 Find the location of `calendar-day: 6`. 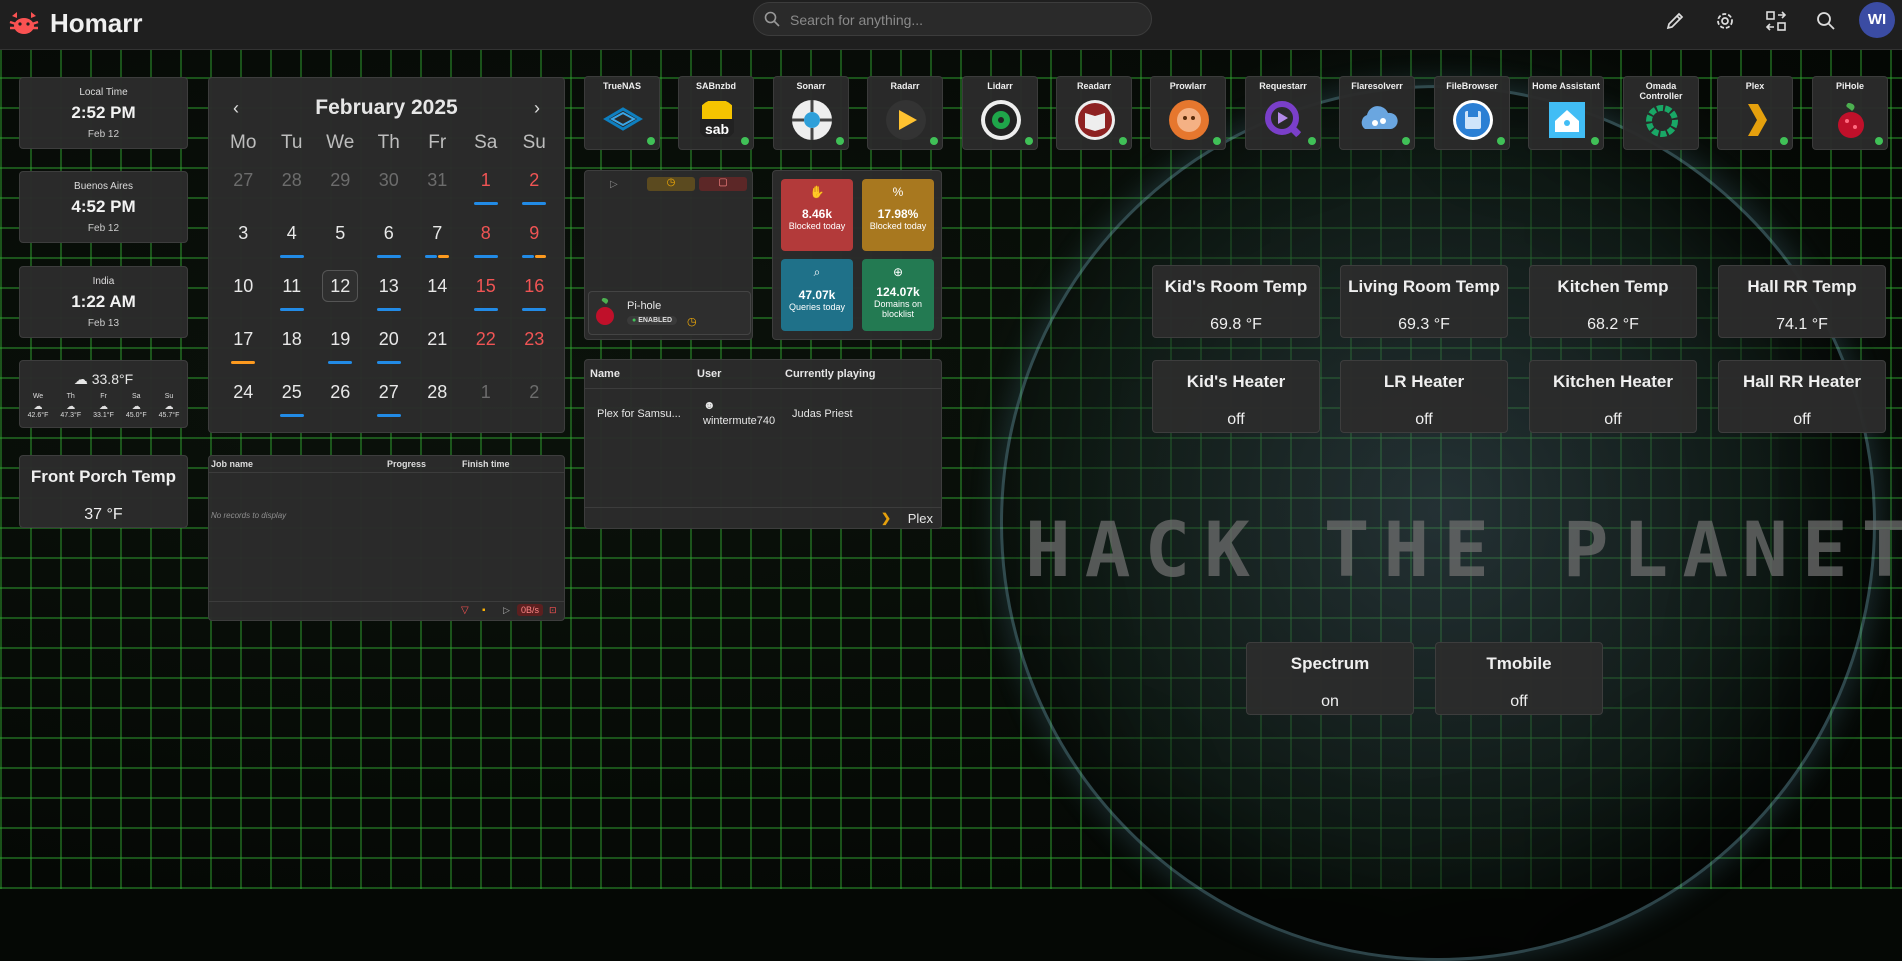

calendar-day: 6 is located at coordinates (389, 241).